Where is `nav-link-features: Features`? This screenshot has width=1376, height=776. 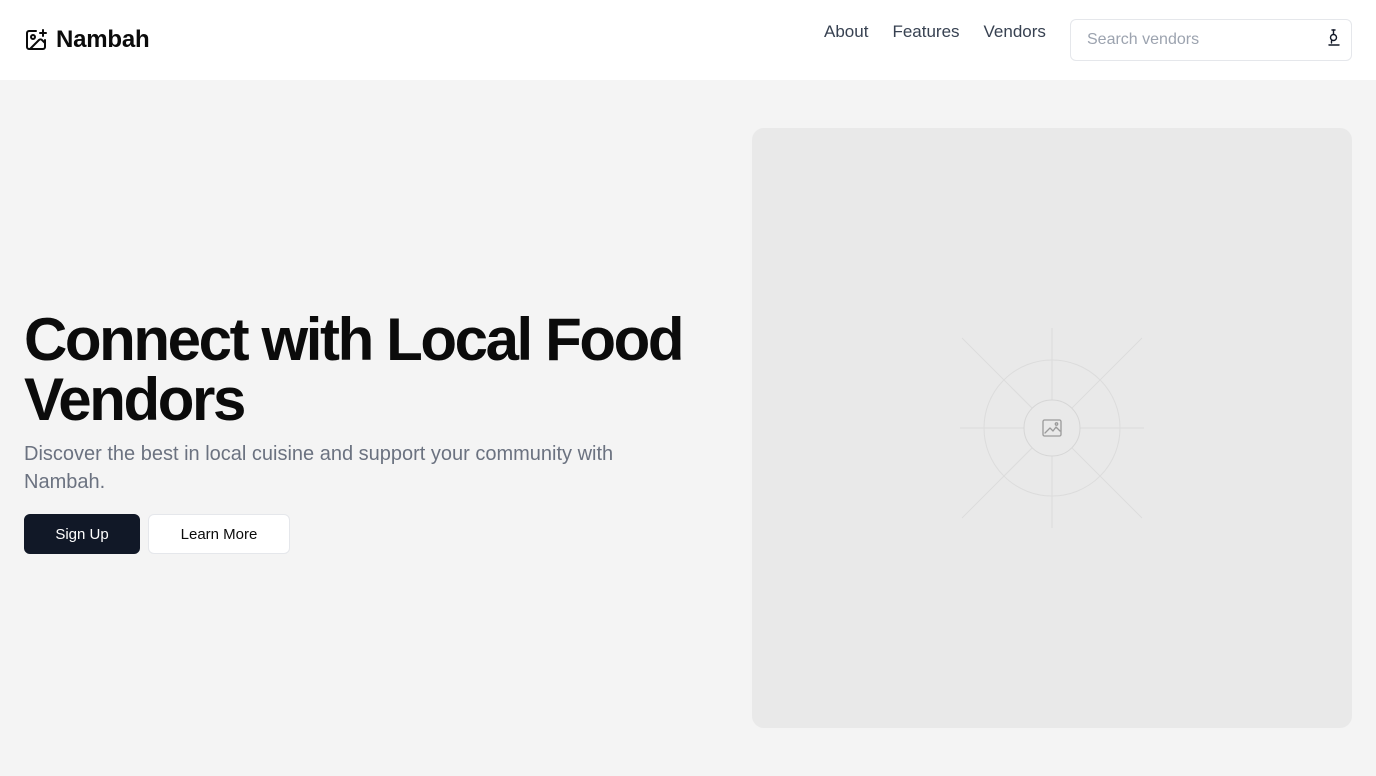 nav-link-features: Features is located at coordinates (925, 32).